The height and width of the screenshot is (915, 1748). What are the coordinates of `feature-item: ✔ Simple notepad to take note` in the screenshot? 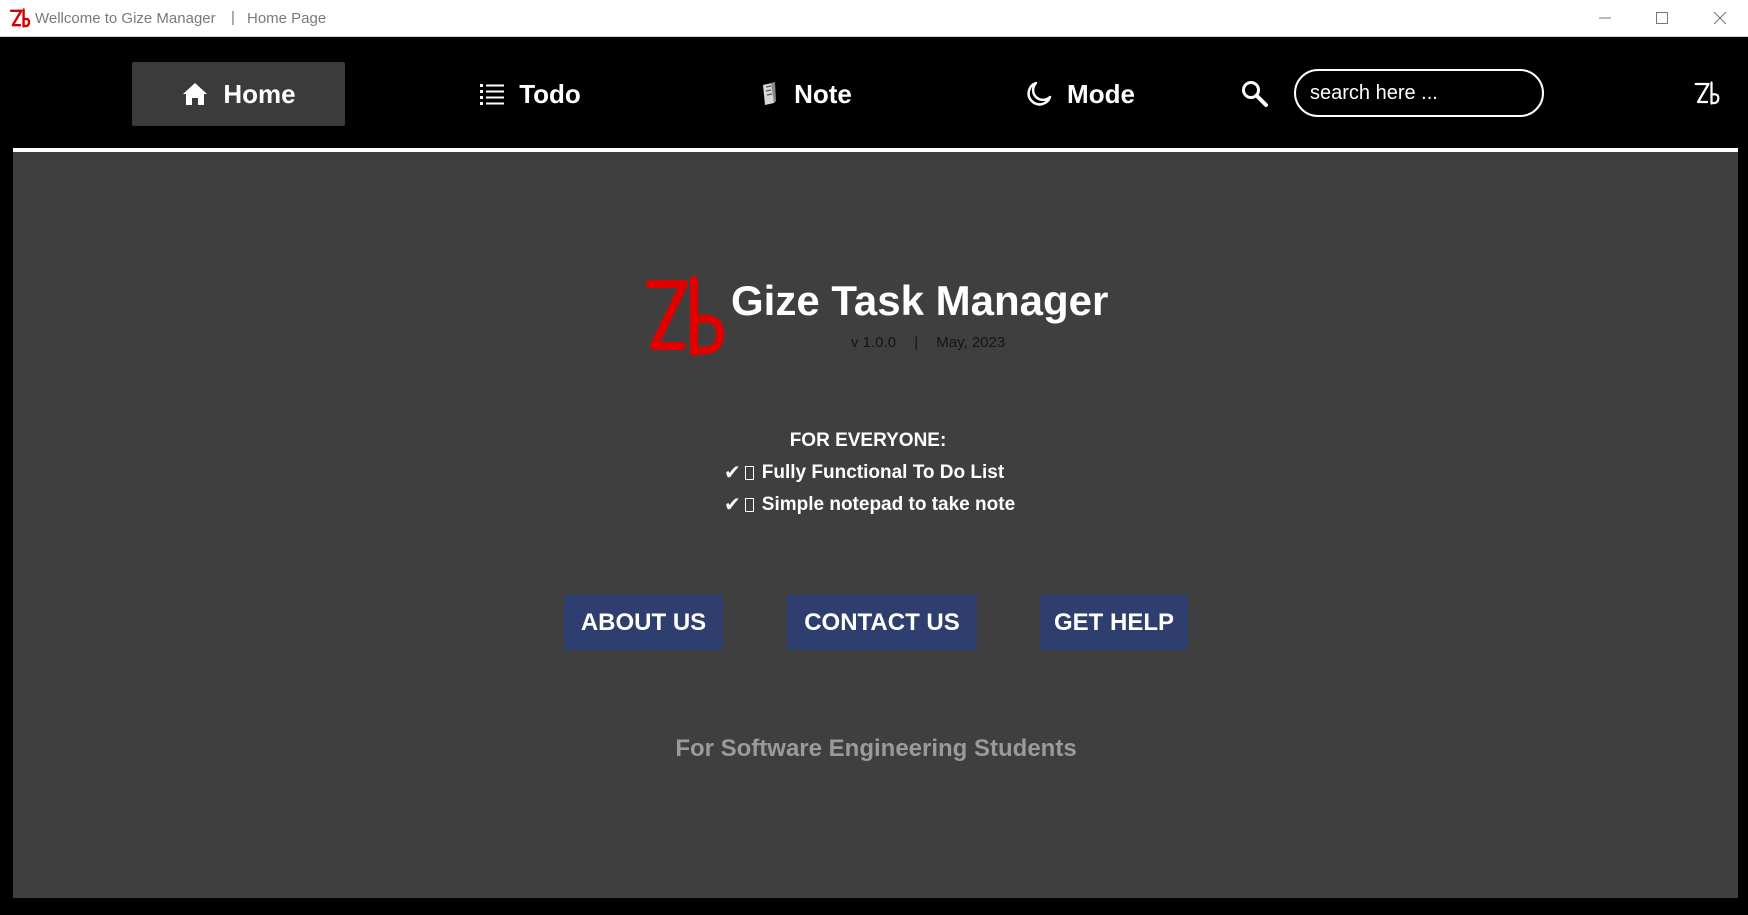 It's located at (869, 504).